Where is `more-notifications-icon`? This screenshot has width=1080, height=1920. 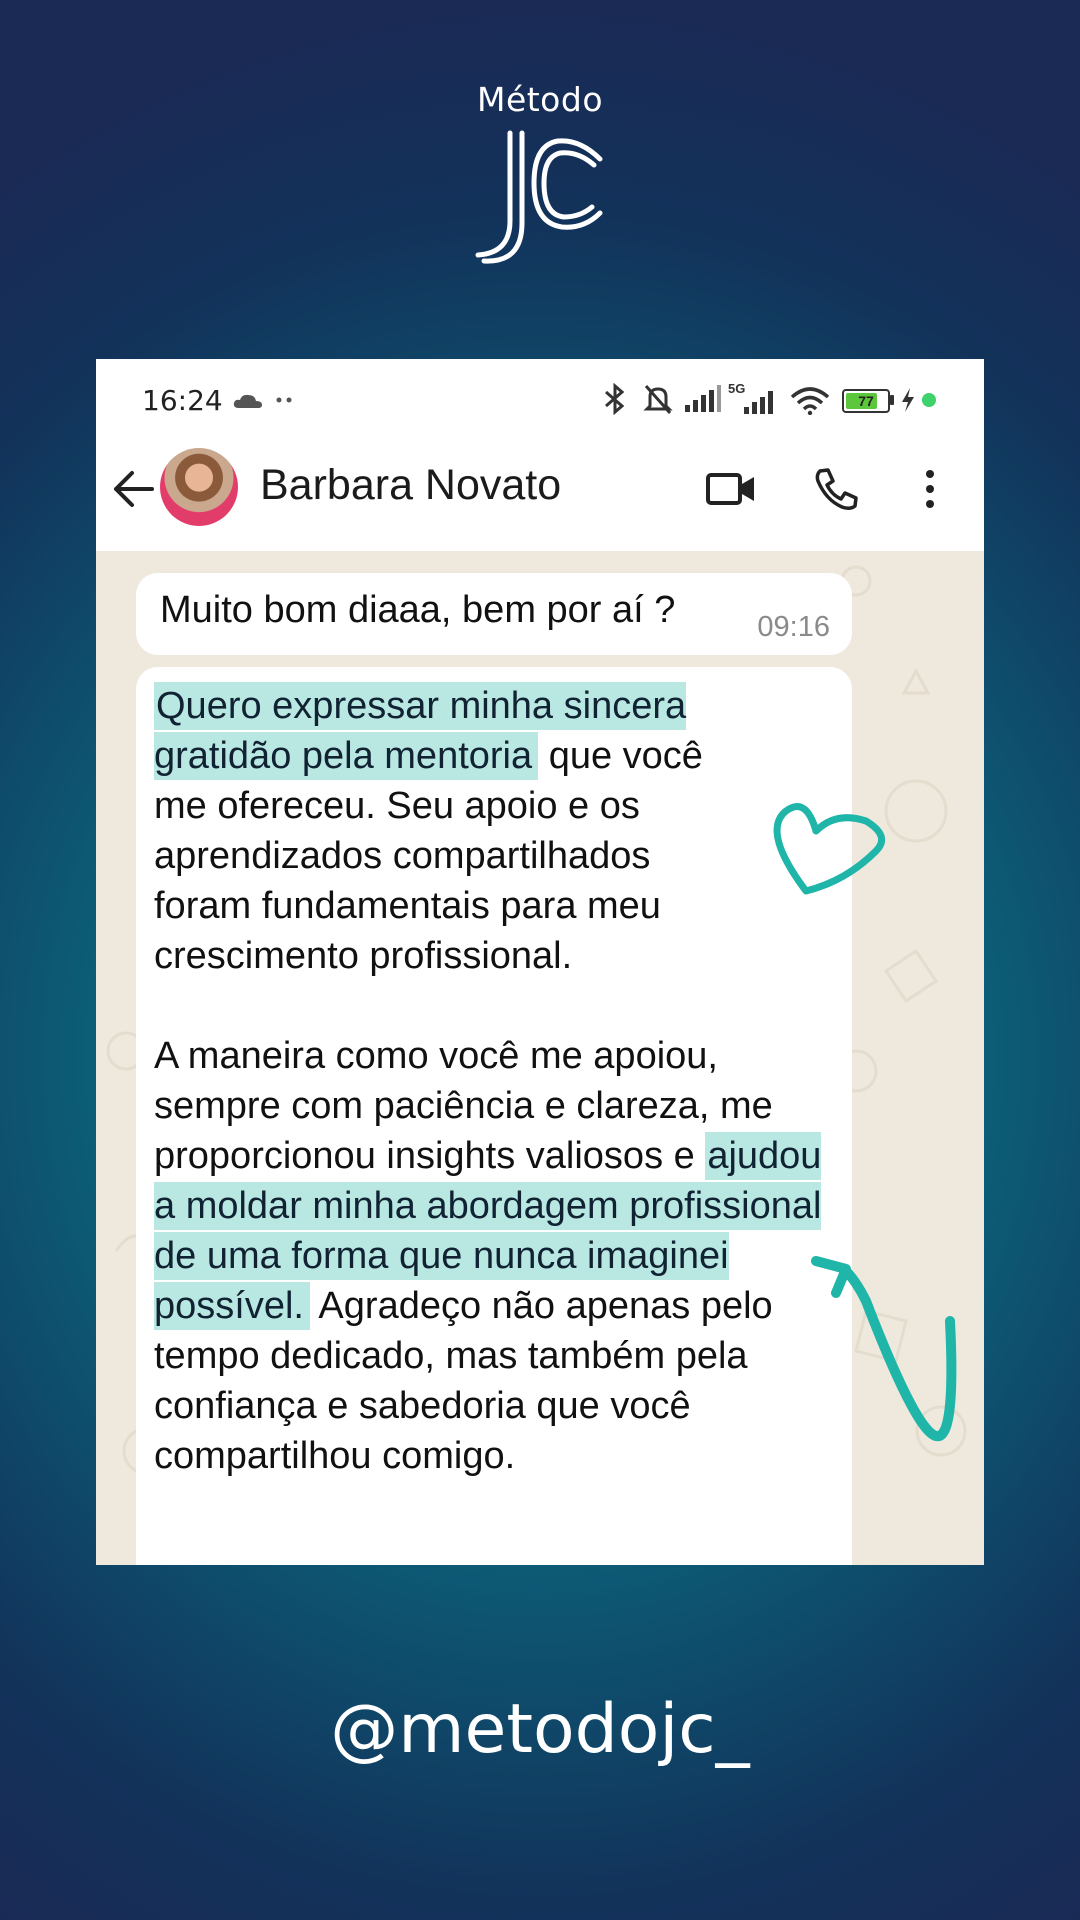
more-notifications-icon is located at coordinates (284, 400).